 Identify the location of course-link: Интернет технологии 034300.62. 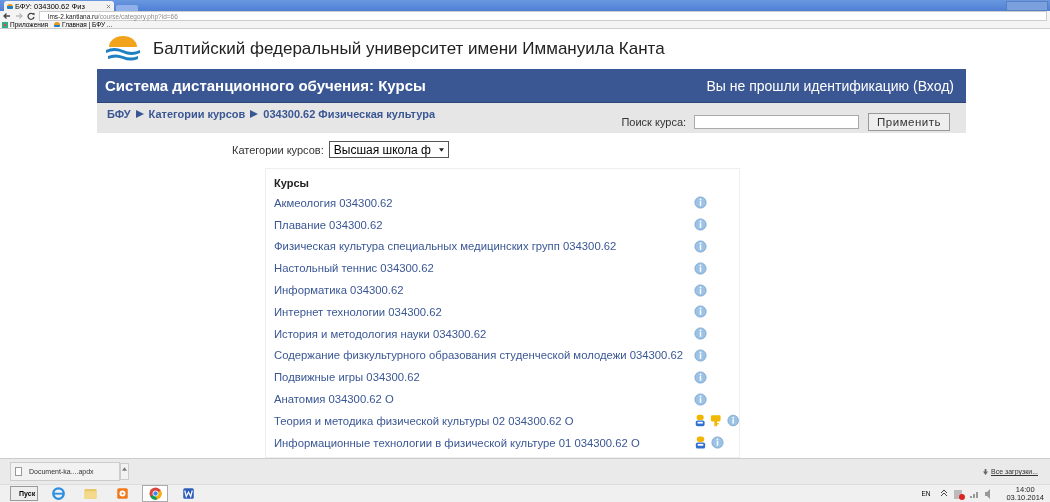
(358, 311).